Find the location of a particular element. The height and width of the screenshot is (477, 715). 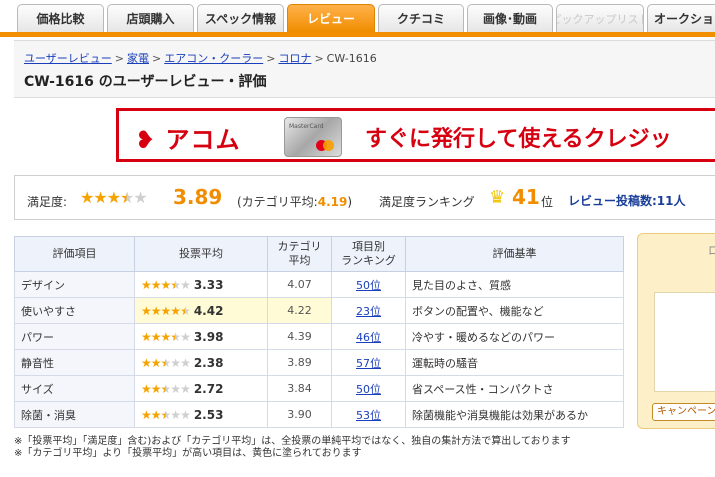

table-row-design: デザイン ★★★★★ 3.33 4.07 50位 見た目のよさ、質感 is located at coordinates (319, 284).